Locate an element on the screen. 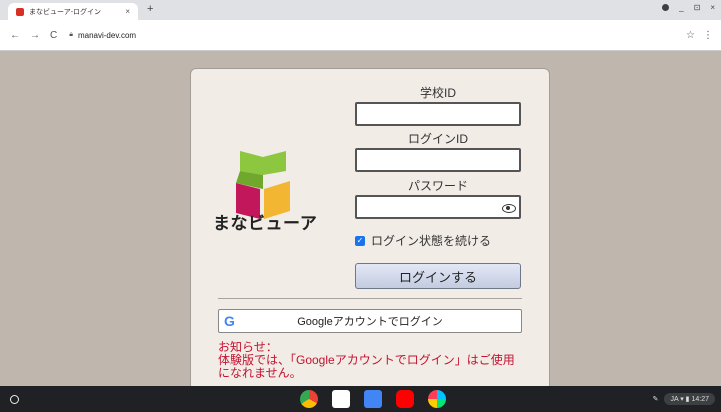 The image size is (721, 412). tab-strip: まなビューア-ログイン × + _ ⊡ × is located at coordinates (360, 10).